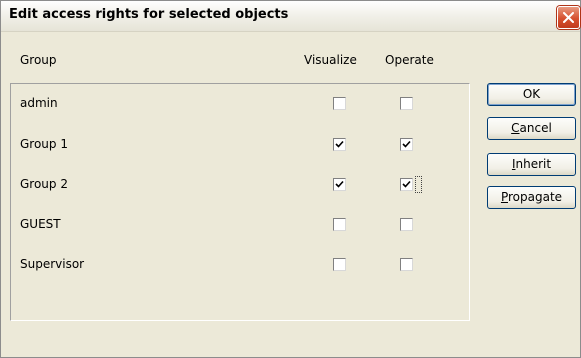 This screenshot has width=581, height=358. I want to click on cancel-label: ancel, so click(535, 128).